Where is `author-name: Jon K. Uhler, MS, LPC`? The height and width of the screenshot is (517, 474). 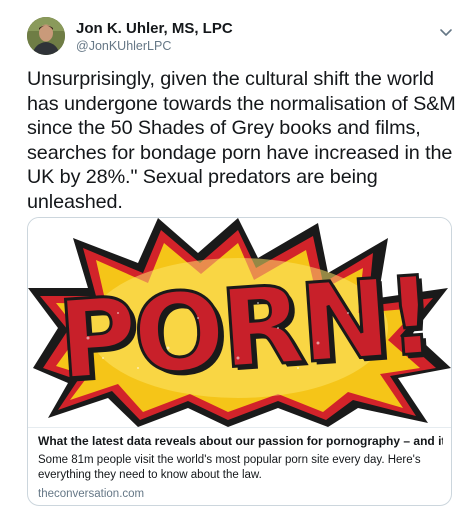 author-name: Jon K. Uhler, MS, LPC is located at coordinates (154, 28).